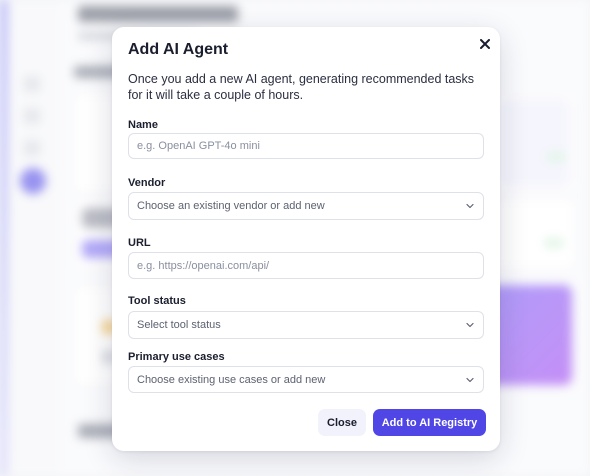  I want to click on use-cases-label: Primary use cases, so click(176, 357).